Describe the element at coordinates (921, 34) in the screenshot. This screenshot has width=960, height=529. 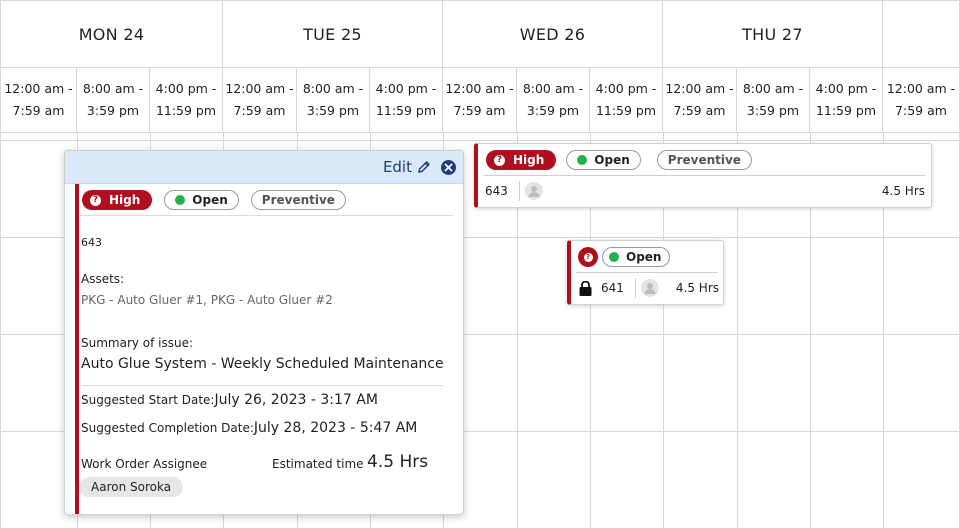
I see `day-header-next` at that location.